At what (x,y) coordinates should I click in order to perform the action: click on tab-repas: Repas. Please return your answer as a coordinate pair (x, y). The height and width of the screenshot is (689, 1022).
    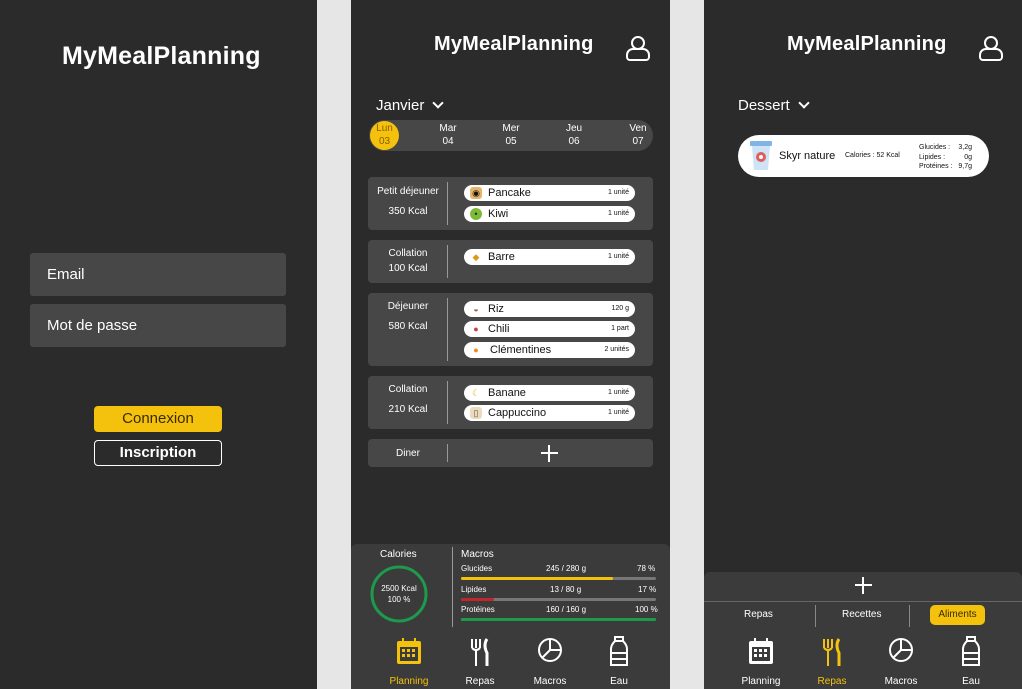
    Looking at the image, I should click on (758, 614).